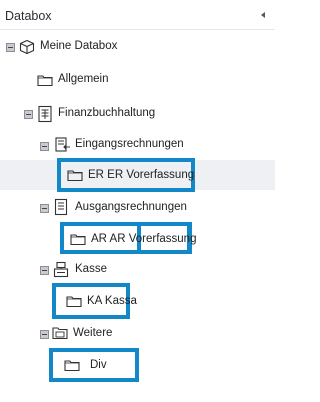 Image resolution: width=320 pixels, height=402 pixels. I want to click on tree-node-kassa, so click(137, 301).